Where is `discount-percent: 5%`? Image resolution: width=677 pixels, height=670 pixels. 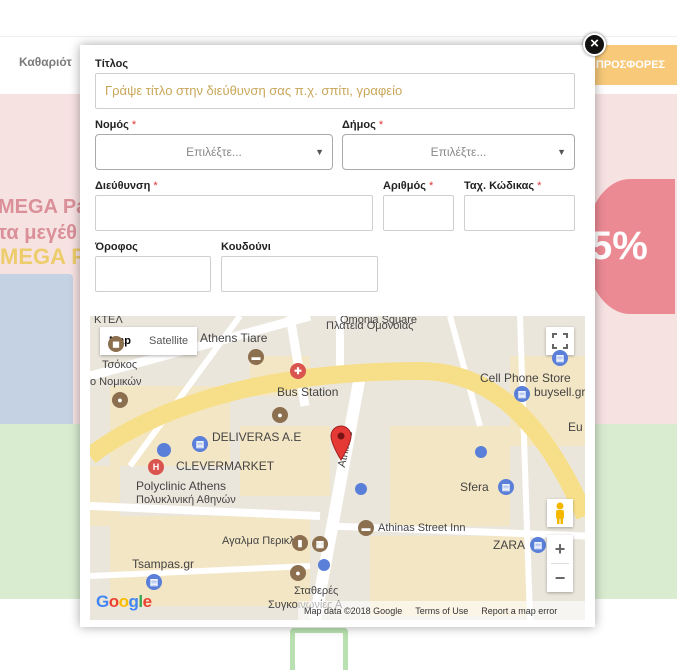
discount-percent: 5% is located at coordinates (619, 246).